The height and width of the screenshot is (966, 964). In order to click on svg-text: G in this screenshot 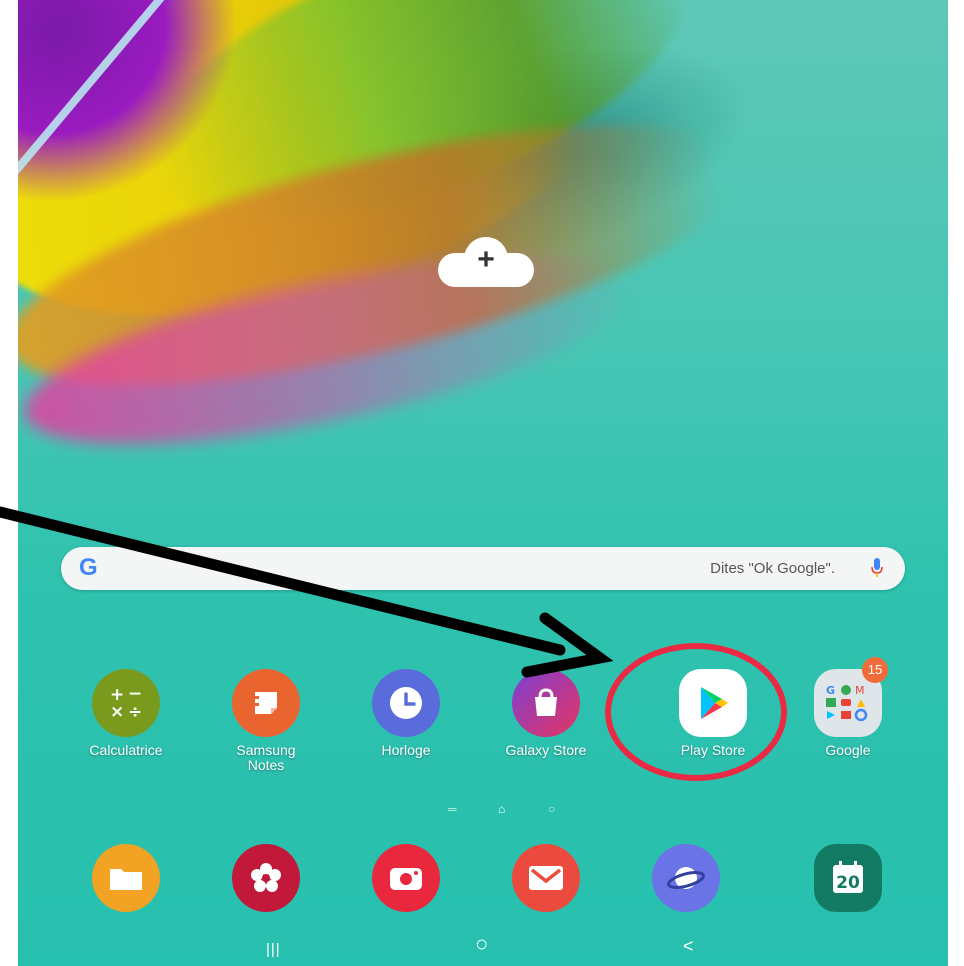, I will do `click(830, 690)`.